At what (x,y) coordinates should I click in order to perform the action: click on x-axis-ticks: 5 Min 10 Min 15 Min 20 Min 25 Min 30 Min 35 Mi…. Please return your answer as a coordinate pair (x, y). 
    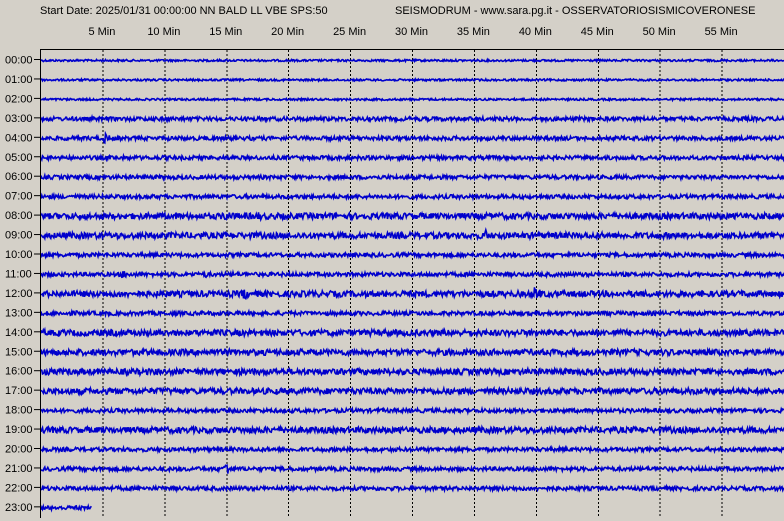
    Looking at the image, I should click on (413, 32).